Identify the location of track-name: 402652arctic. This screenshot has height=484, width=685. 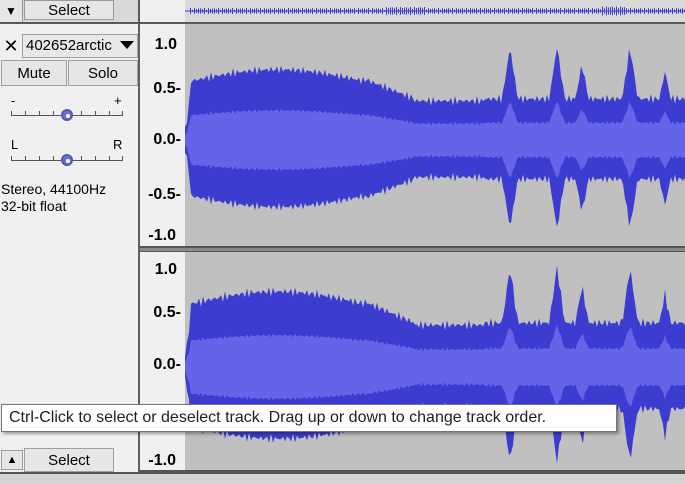
(69, 45).